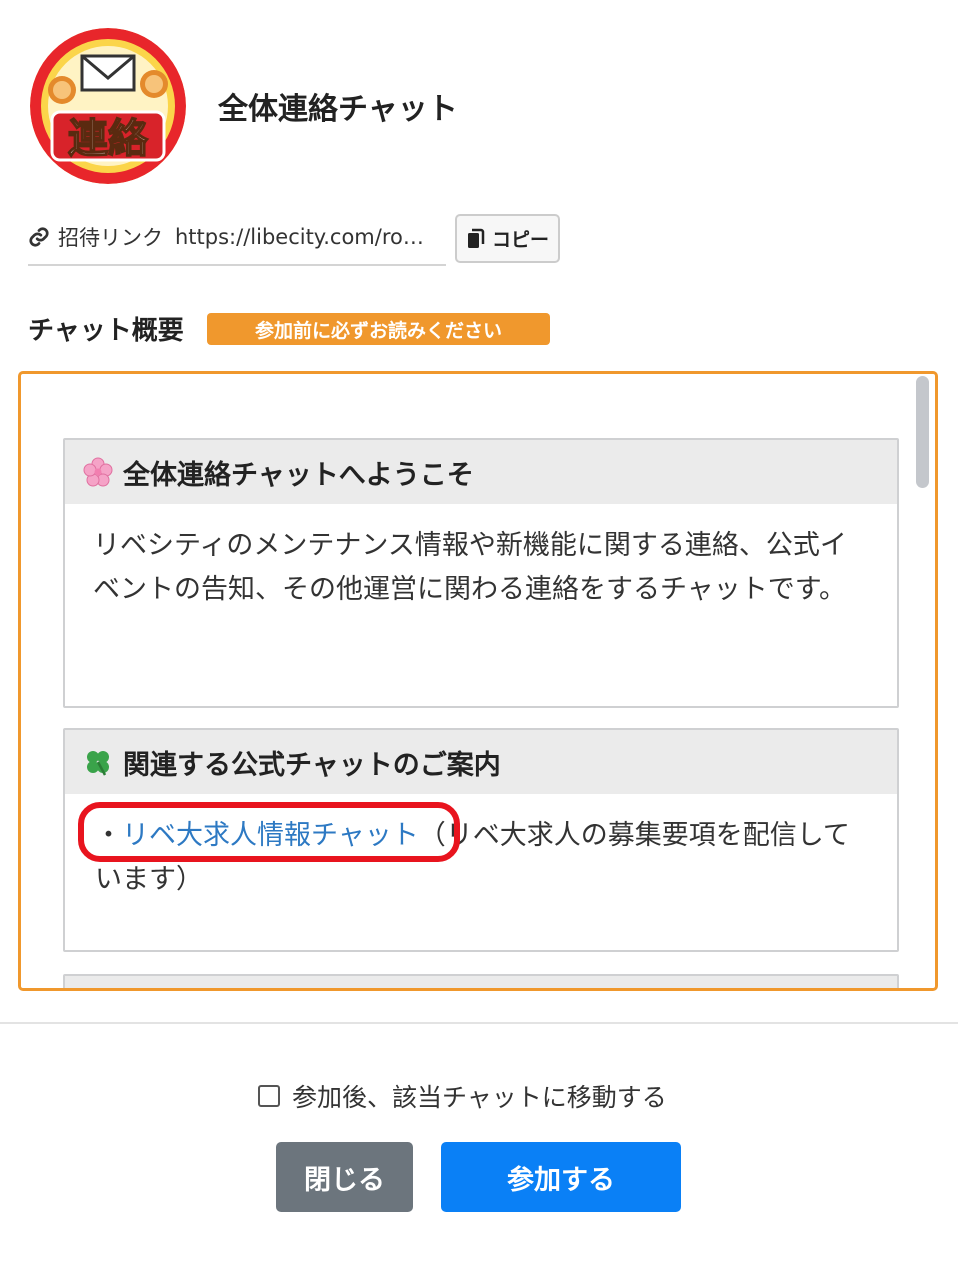 The height and width of the screenshot is (1270, 958). What do you see at coordinates (270, 835) in the screenshot?
I see `job-info-chat-link: リベ大求人情報チャット` at bounding box center [270, 835].